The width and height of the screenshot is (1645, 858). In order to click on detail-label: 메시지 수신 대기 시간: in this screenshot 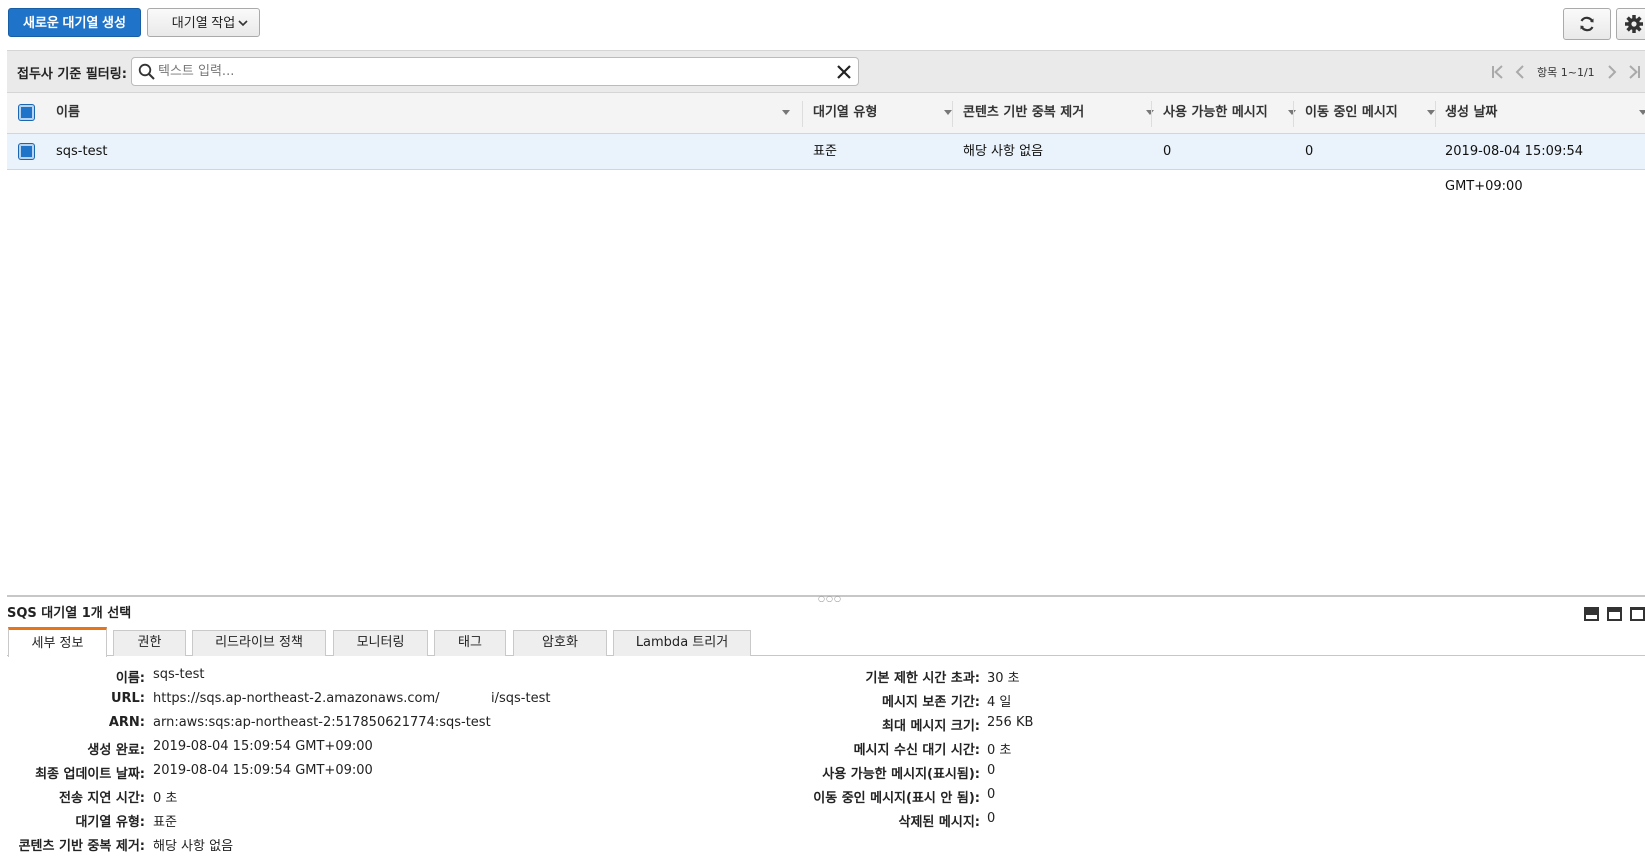, I will do `click(916, 750)`.